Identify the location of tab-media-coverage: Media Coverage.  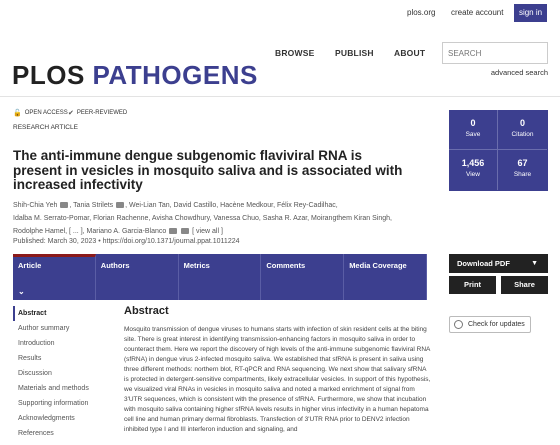
(385, 277).